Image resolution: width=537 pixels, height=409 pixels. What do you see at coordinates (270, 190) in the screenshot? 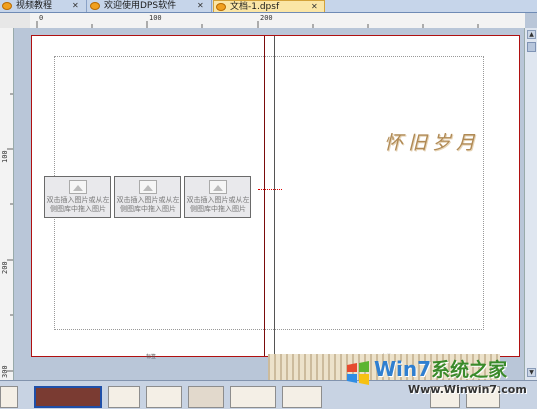
I see `spine-marker` at bounding box center [270, 190].